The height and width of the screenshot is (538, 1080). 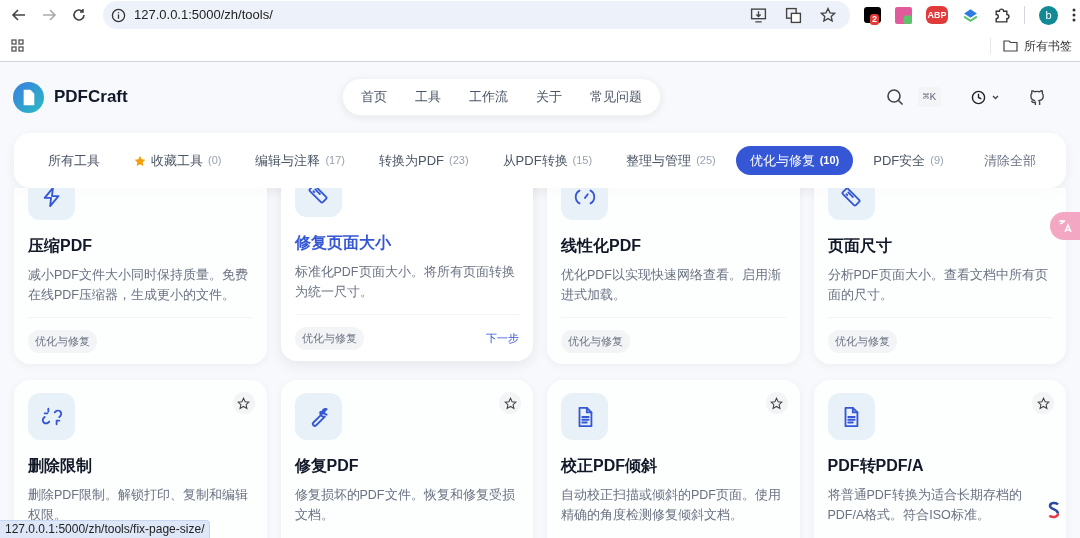 What do you see at coordinates (601, 246) in the screenshot?
I see `tool-title: 线性化PDF` at bounding box center [601, 246].